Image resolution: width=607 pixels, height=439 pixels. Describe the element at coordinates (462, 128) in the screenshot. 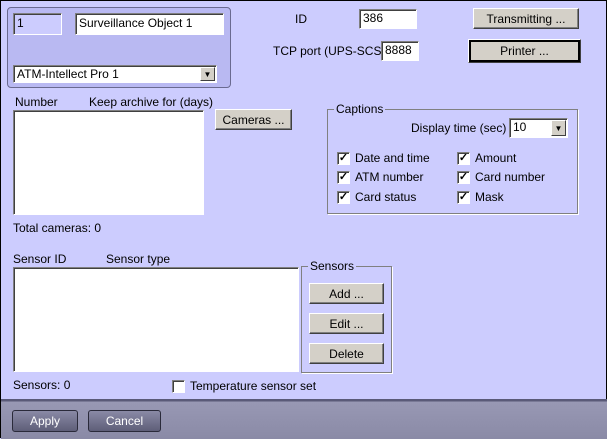

I see `display-time-label: Display time (sec) :` at that location.